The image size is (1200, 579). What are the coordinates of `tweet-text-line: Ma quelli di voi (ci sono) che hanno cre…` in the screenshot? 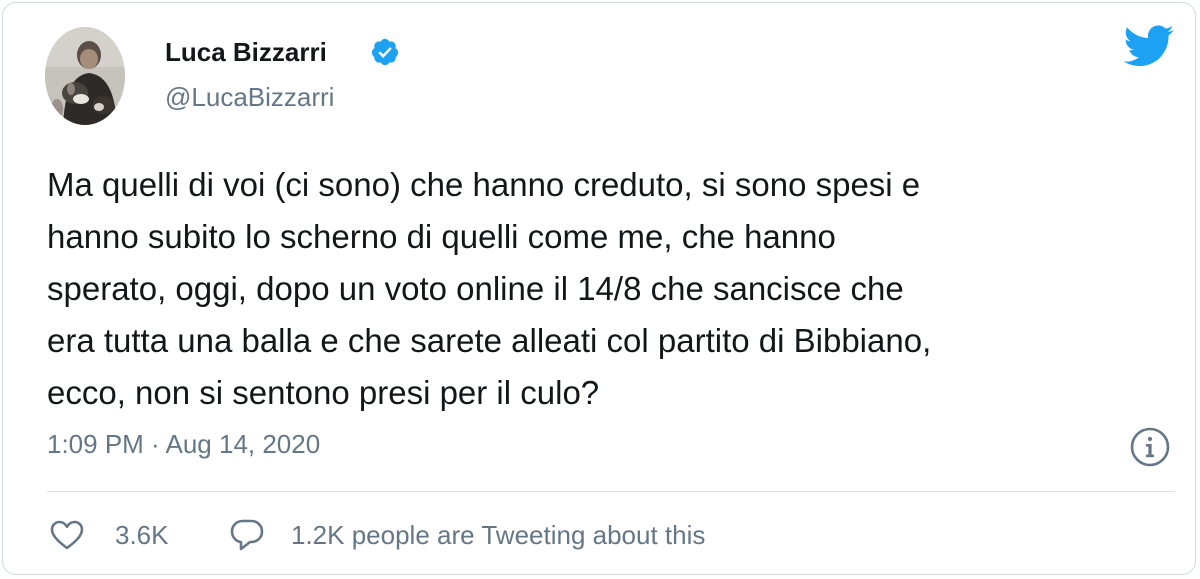 It's located at (484, 184).